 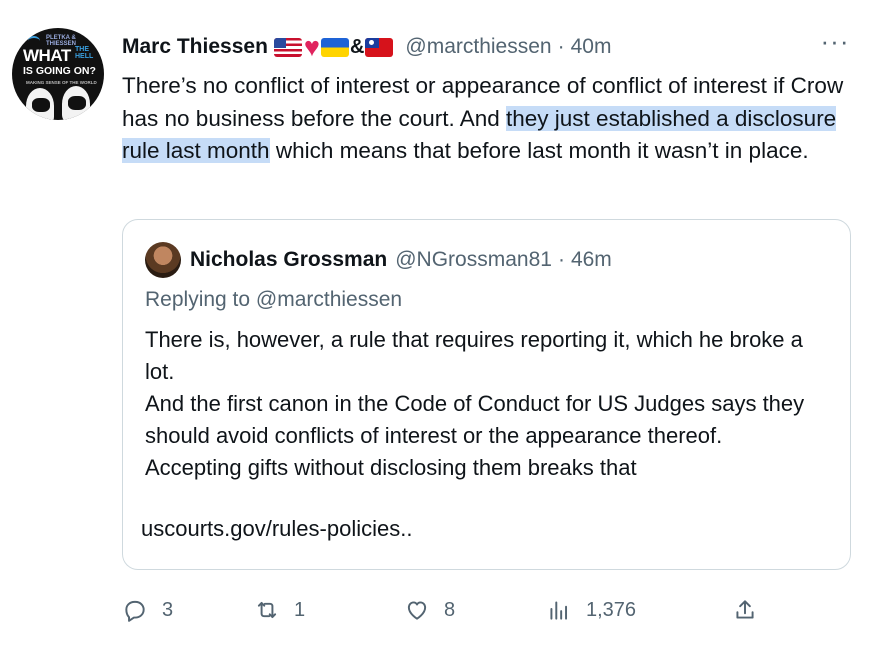 What do you see at coordinates (47, 55) in the screenshot?
I see `avatar-what-text: WHAT` at bounding box center [47, 55].